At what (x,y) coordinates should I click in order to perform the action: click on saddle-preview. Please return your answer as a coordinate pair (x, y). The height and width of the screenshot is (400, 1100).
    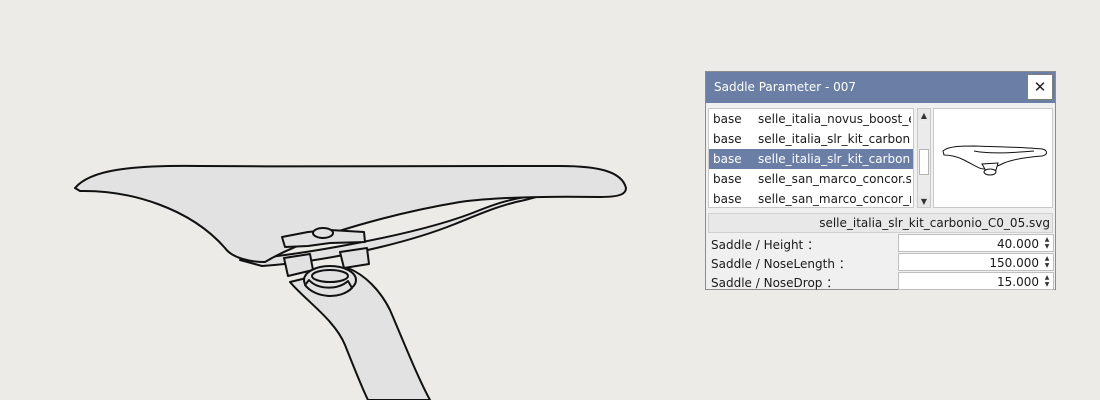
    Looking at the image, I should click on (993, 158).